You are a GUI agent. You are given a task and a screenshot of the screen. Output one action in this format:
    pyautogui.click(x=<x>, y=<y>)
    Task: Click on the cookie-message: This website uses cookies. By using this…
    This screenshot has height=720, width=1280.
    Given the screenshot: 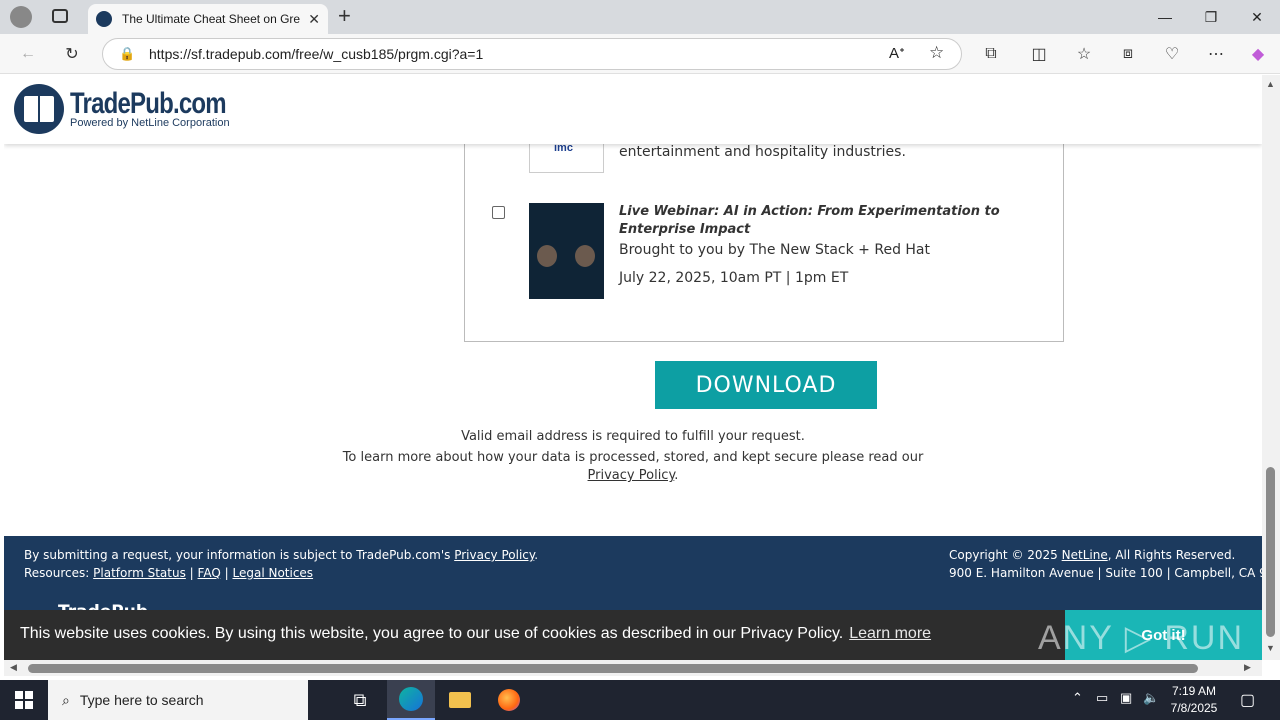 What is the action you would take?
    pyautogui.click(x=475, y=634)
    